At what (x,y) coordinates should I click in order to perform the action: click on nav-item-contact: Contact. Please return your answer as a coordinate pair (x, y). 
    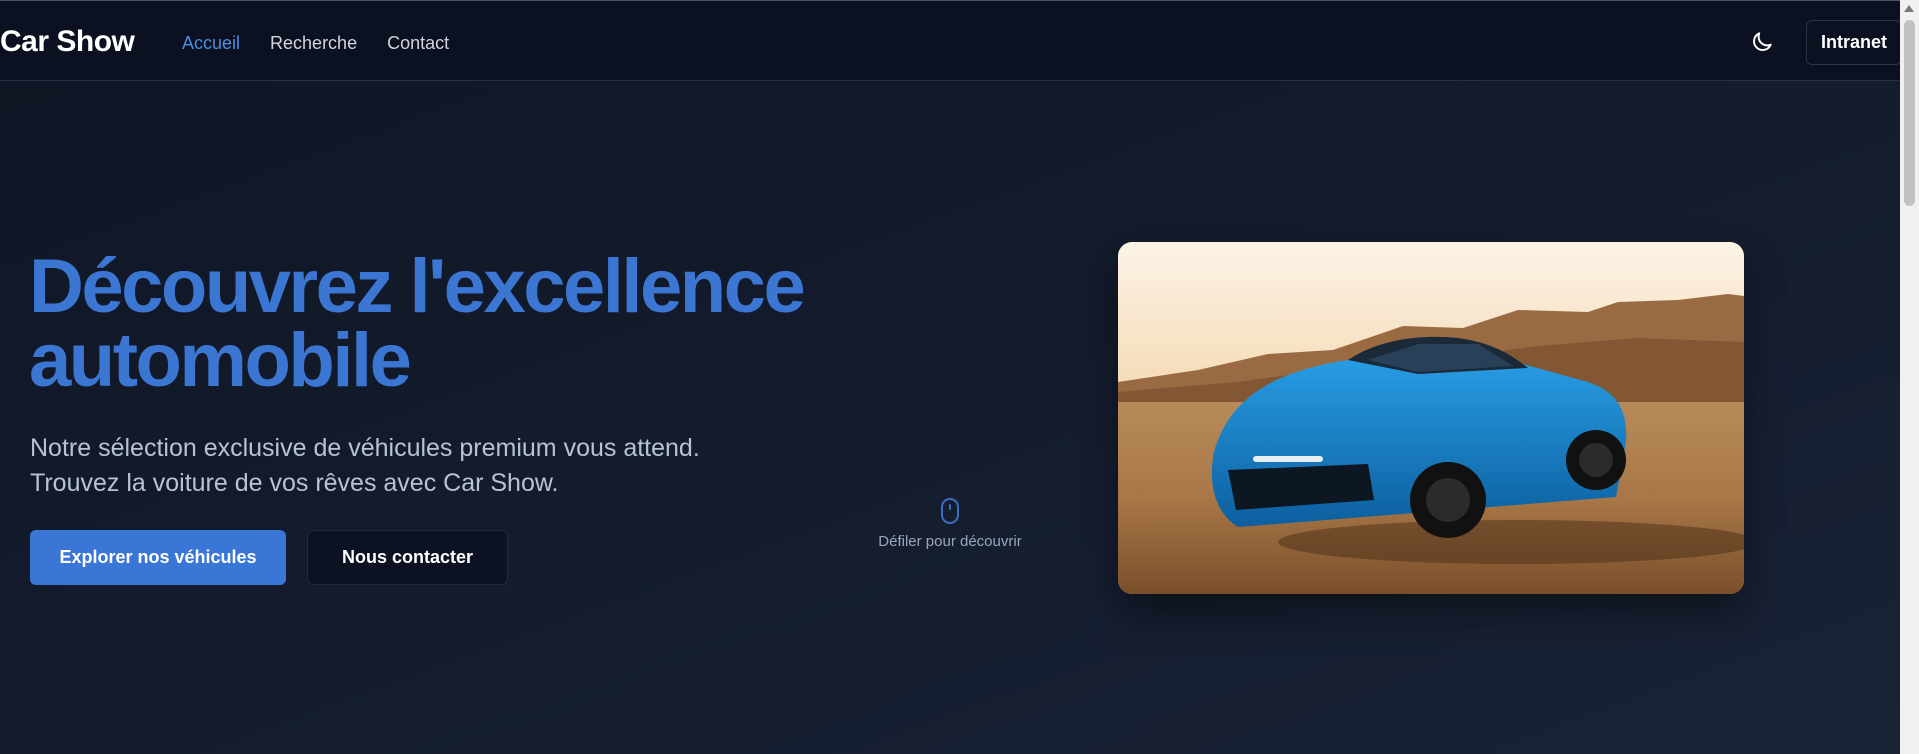
    Looking at the image, I should click on (418, 43).